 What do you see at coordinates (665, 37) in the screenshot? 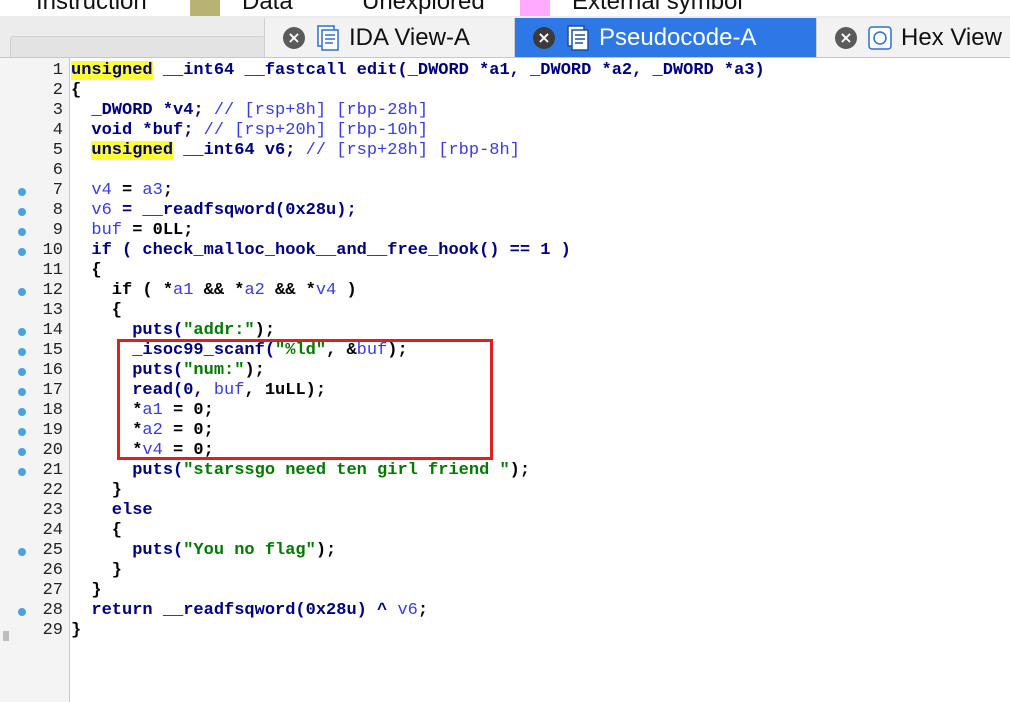
I see `tab-pseudocode-a: × Pseudocode-A` at bounding box center [665, 37].